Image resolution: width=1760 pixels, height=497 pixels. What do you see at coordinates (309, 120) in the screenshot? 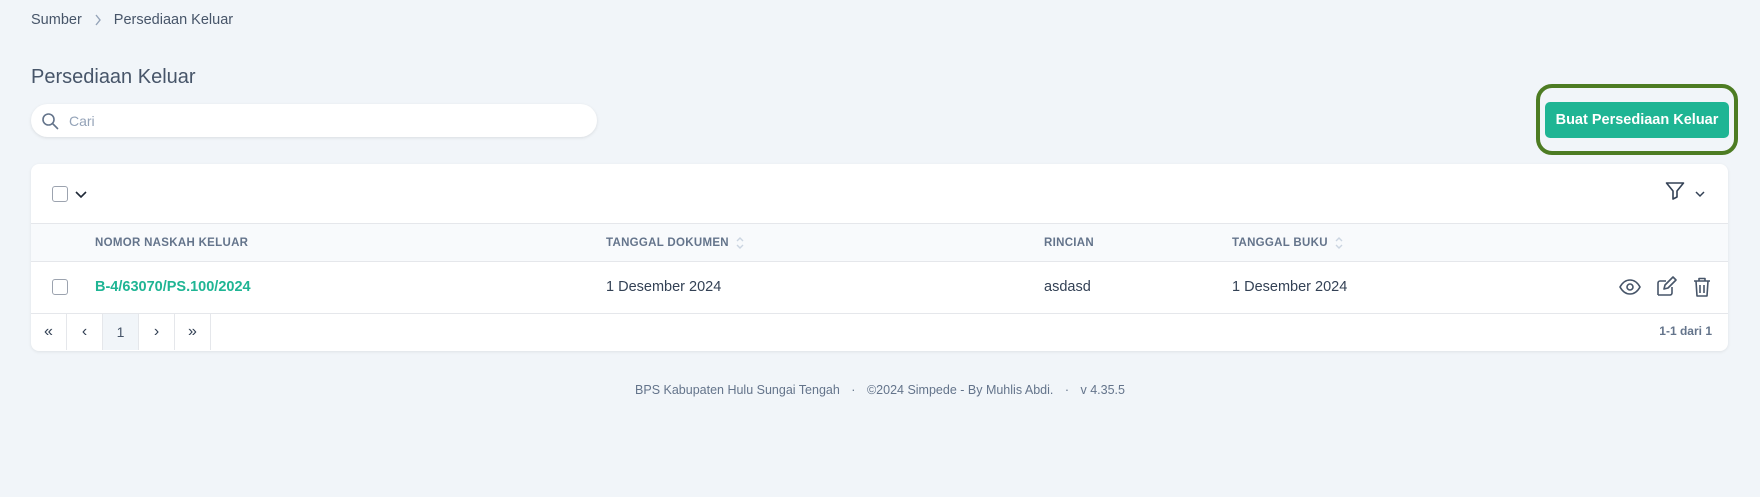
I see `search-input` at bounding box center [309, 120].